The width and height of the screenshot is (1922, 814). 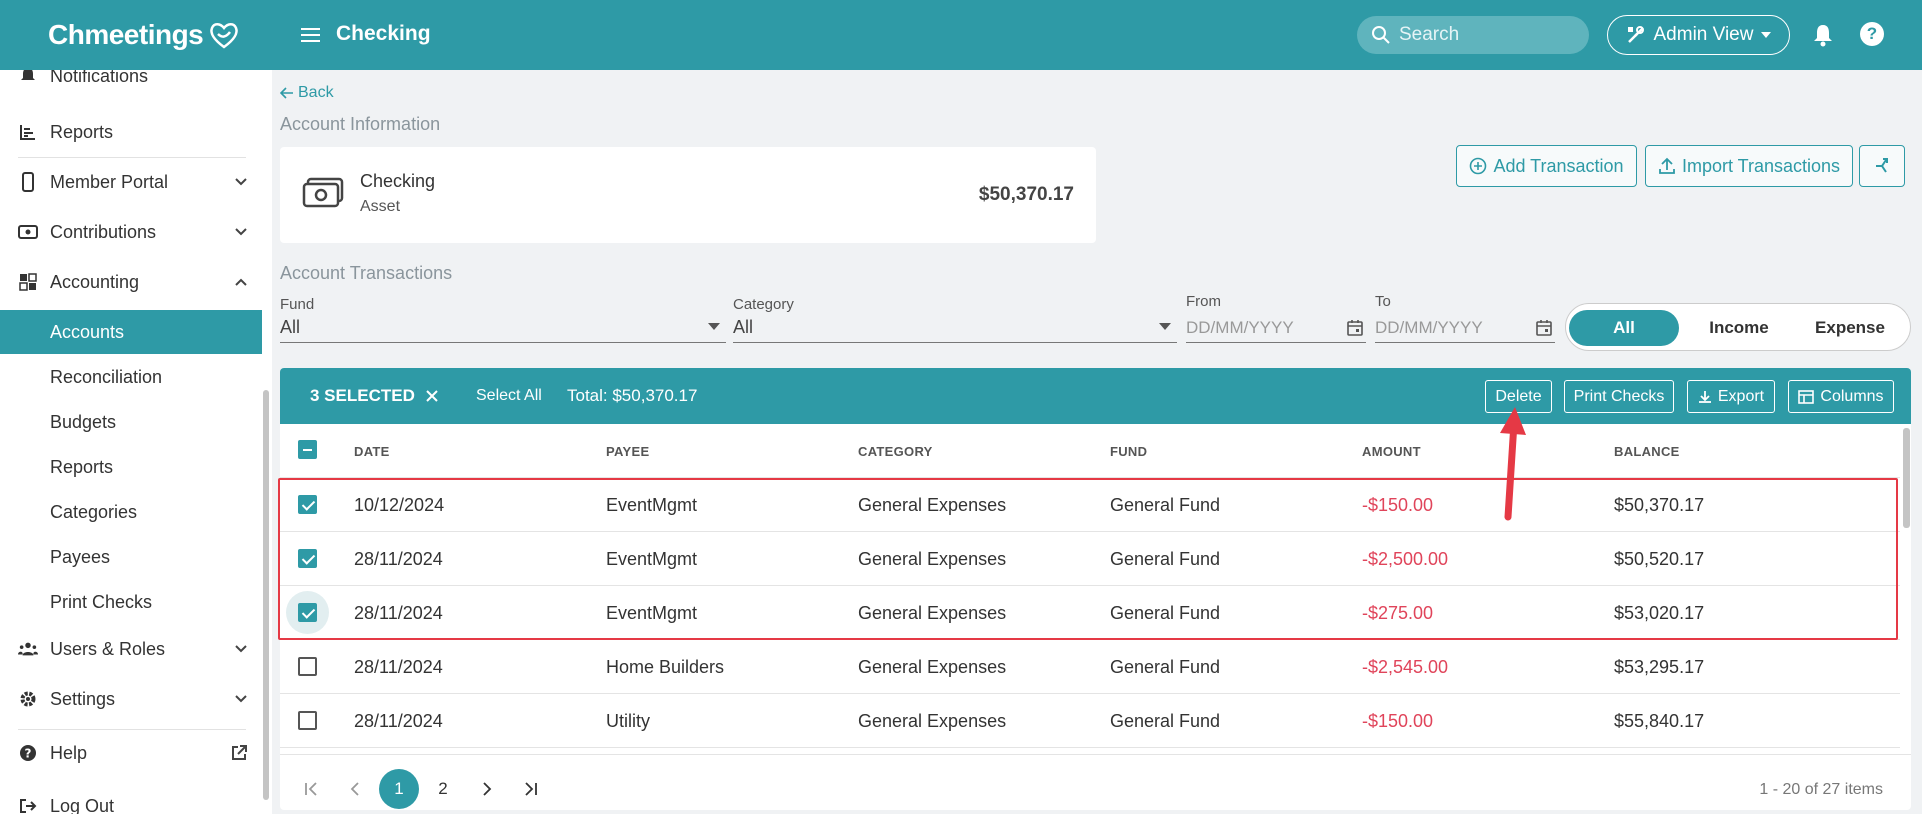 What do you see at coordinates (1872, 34) in the screenshot?
I see `help-icon: ?` at bounding box center [1872, 34].